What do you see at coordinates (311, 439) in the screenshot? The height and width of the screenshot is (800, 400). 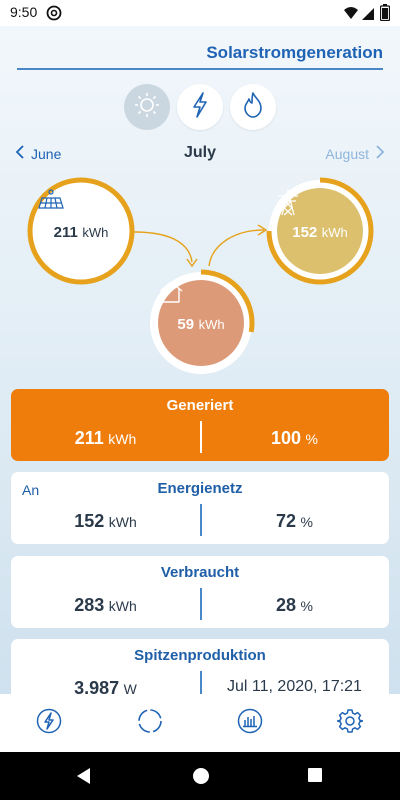 I see `generated-percent-unit: %` at bounding box center [311, 439].